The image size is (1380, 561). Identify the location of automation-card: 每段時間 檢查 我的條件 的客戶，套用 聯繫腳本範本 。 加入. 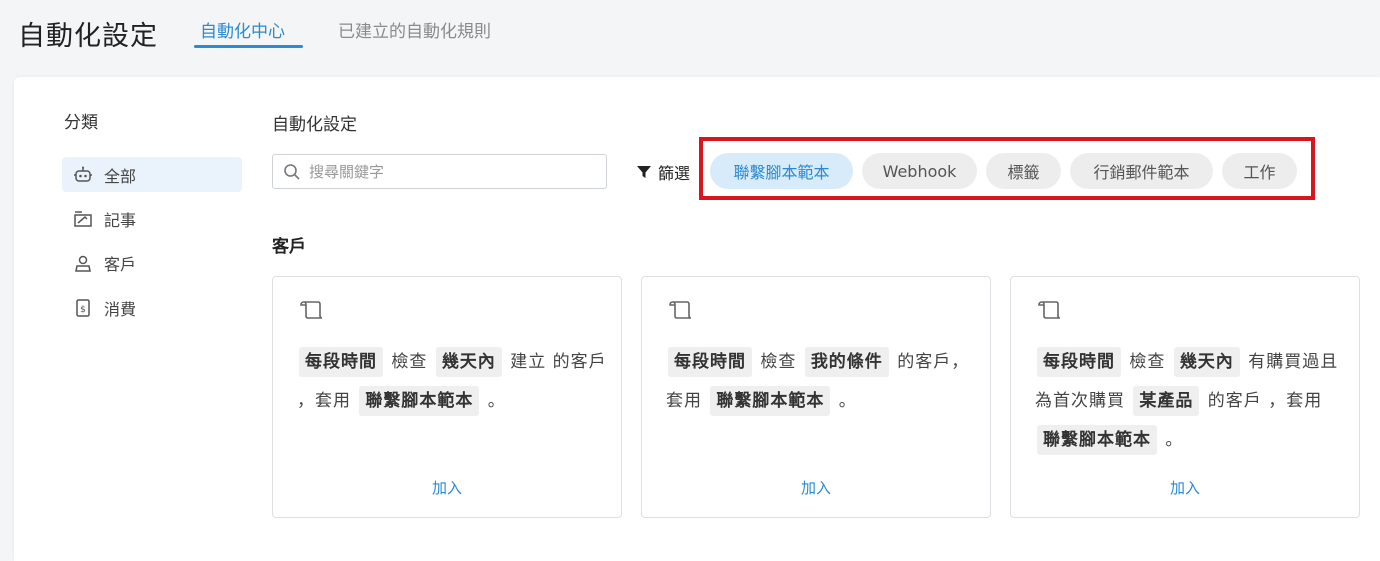
(816, 397).